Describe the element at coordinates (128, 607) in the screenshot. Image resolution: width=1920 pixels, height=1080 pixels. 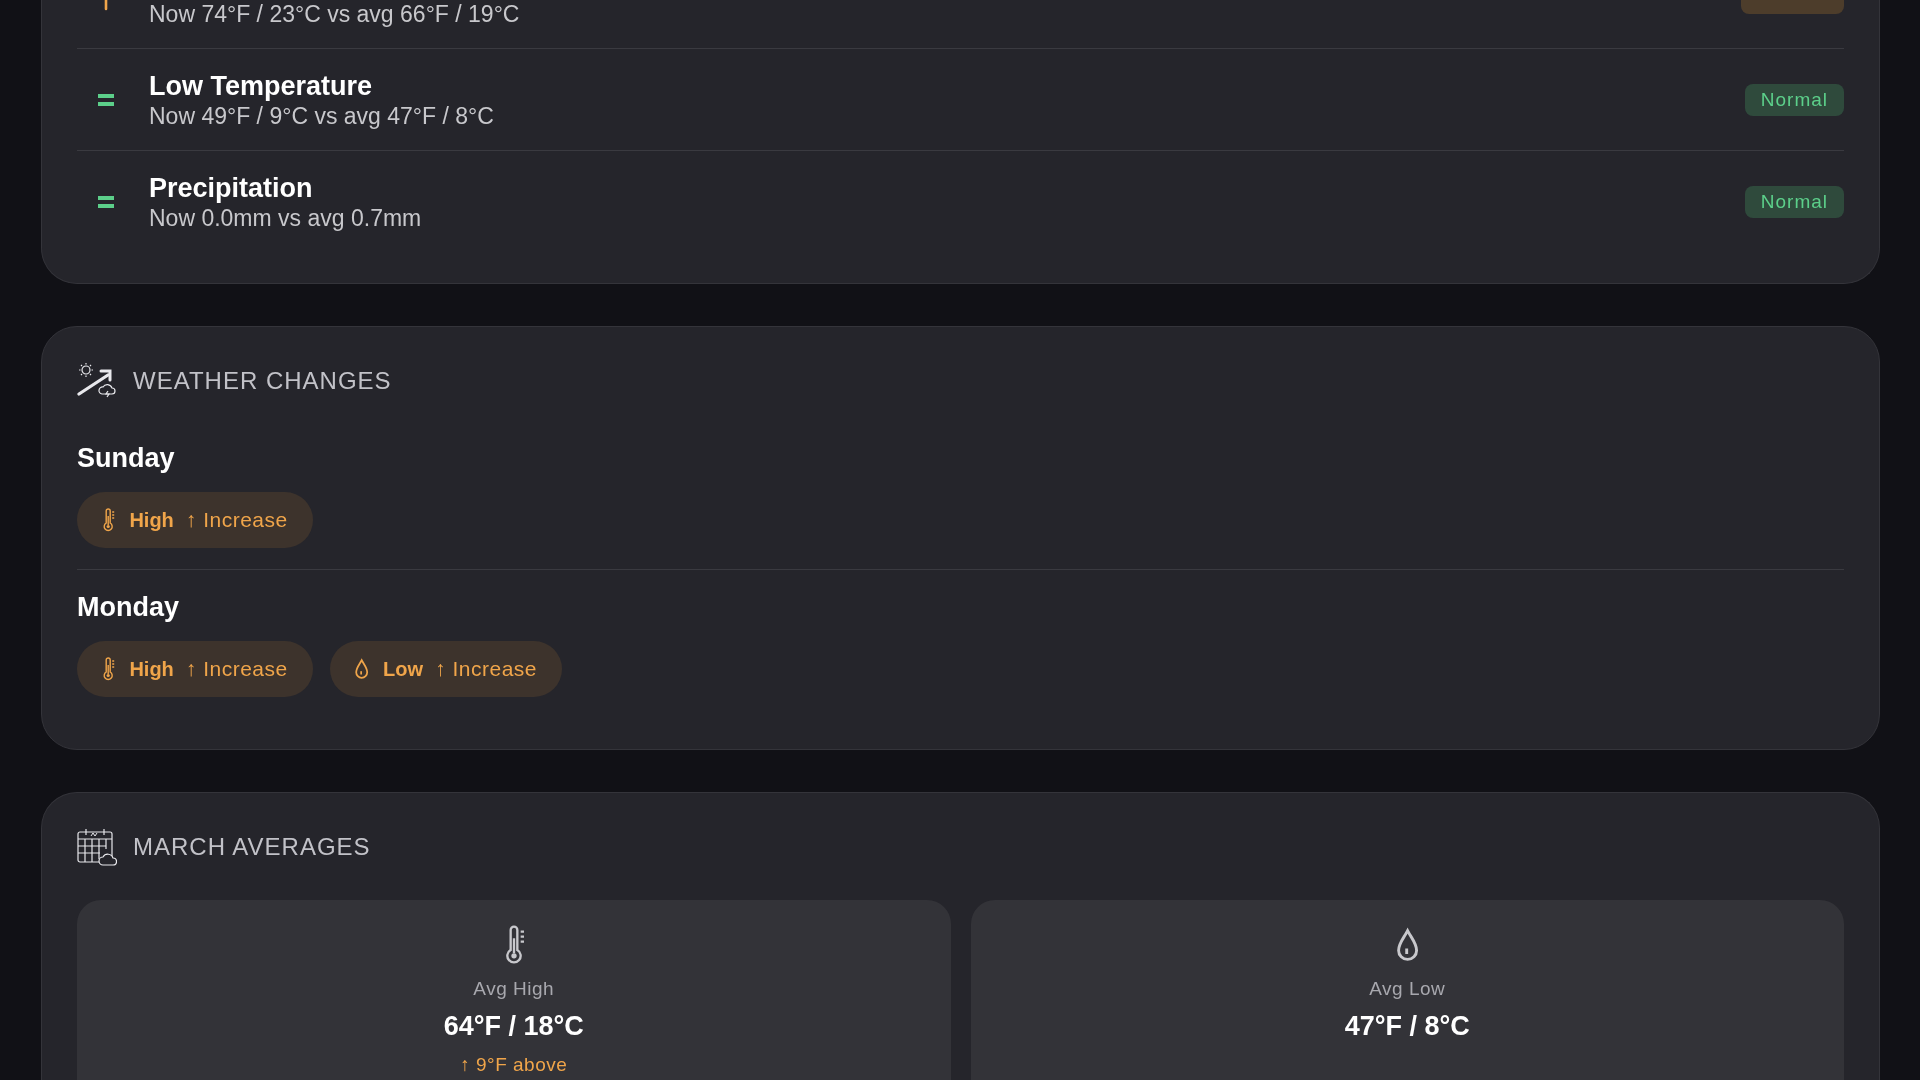
I see `day-title: Monday` at that location.